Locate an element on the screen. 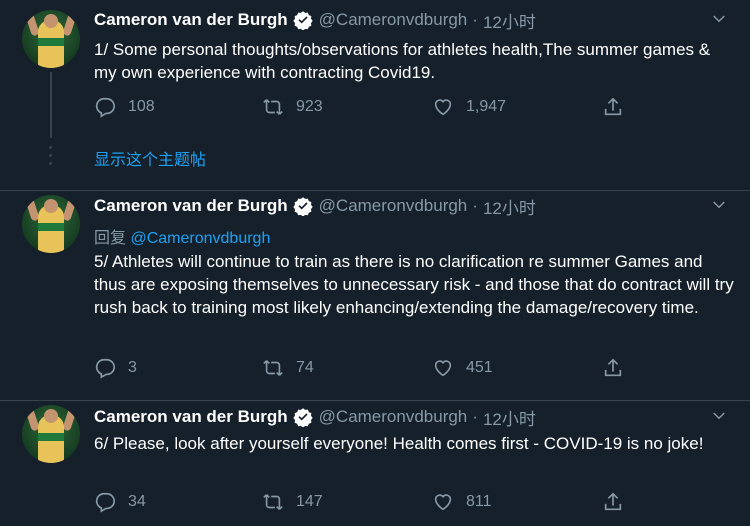 This screenshot has width=750, height=526. reply-handle-link: @Cameronvdburgh is located at coordinates (200, 238).